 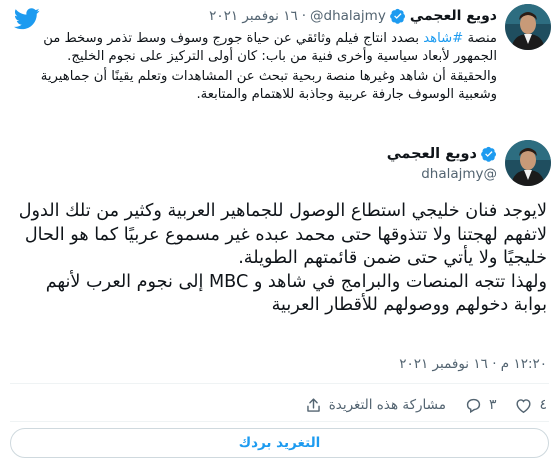 I want to click on like-count: ٤, so click(x=543, y=405).